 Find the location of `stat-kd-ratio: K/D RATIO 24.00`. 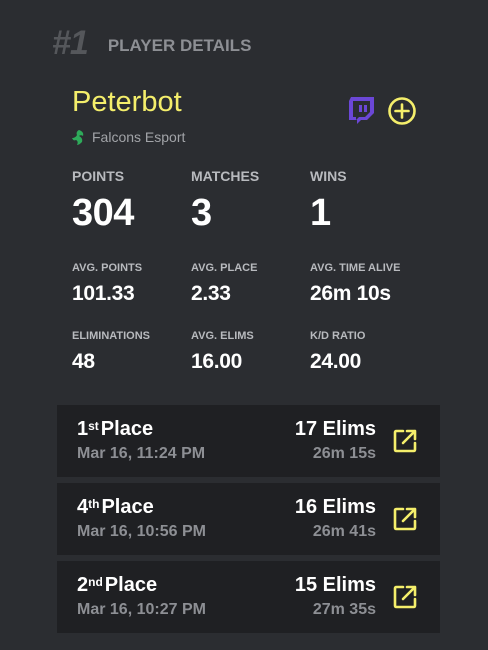

stat-kd-ratio: K/D RATIO 24.00 is located at coordinates (369, 351).